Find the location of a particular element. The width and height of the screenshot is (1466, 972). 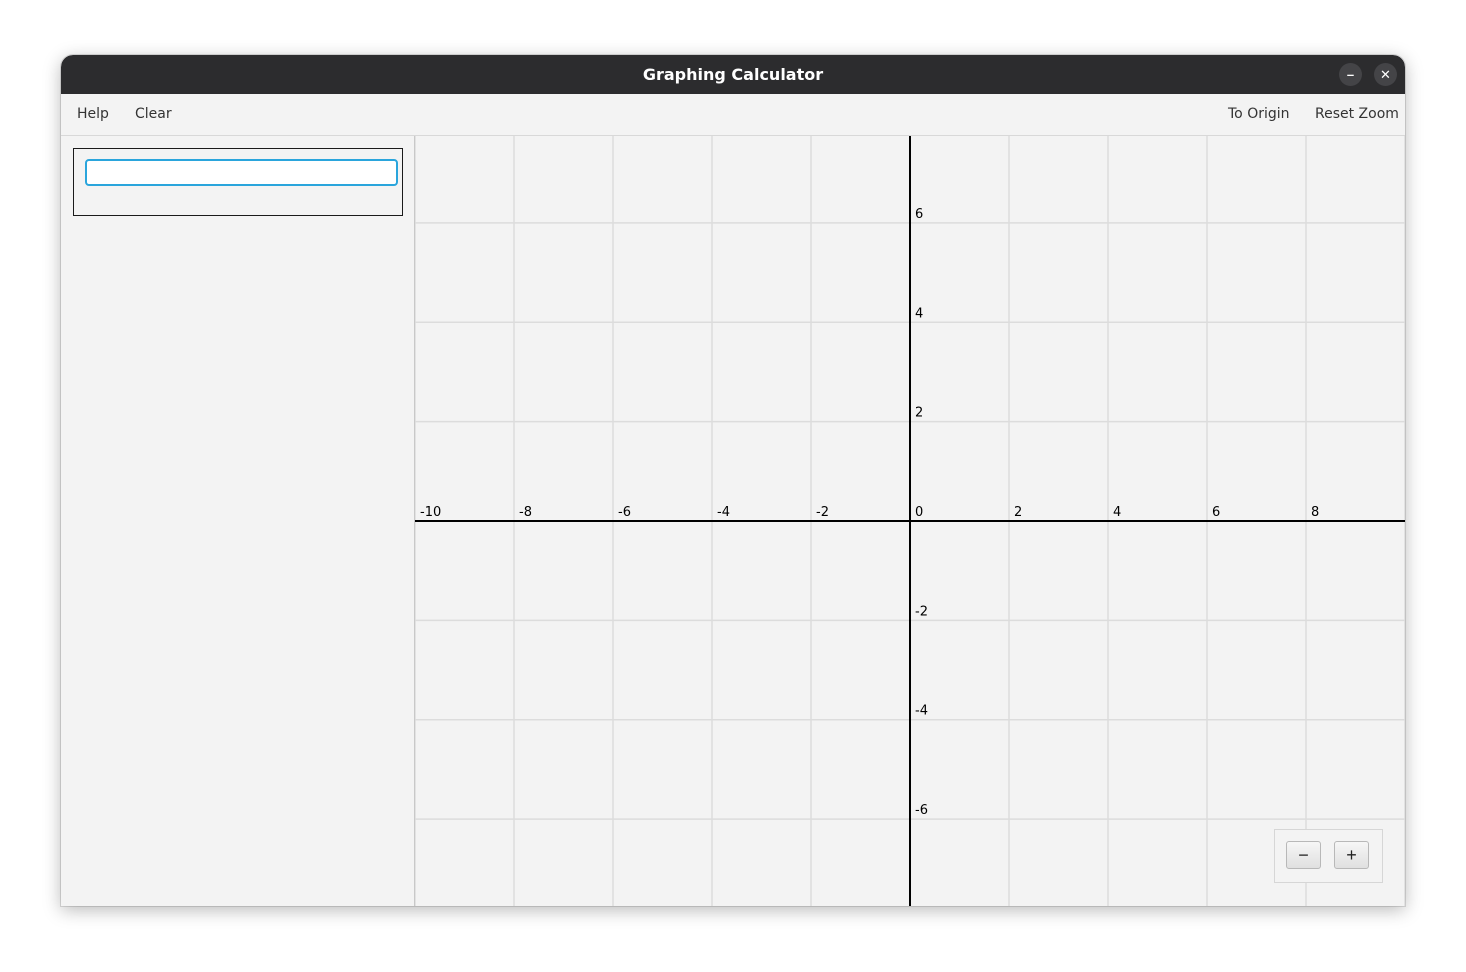

y-tick-label: -4 is located at coordinates (921, 711).